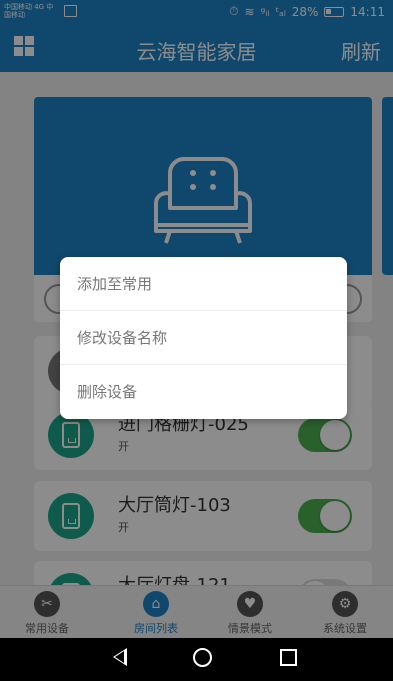 The width and height of the screenshot is (393, 681). What do you see at coordinates (288, 657) in the screenshot?
I see `recent-apps-icon` at bounding box center [288, 657].